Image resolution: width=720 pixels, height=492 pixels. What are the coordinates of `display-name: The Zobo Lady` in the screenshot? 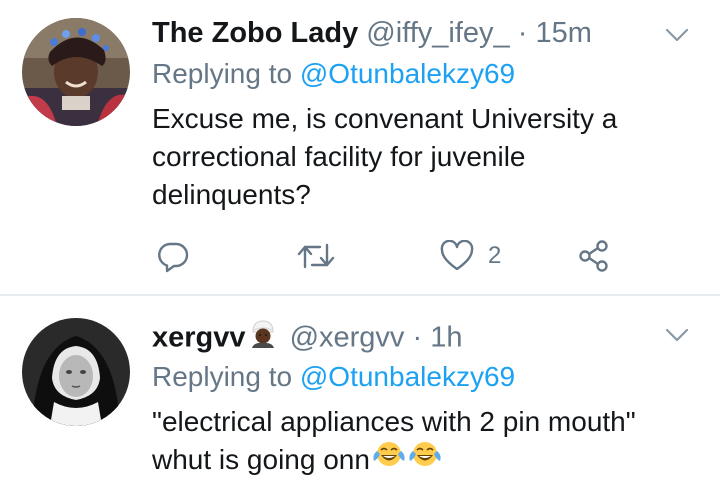 It's located at (255, 33).